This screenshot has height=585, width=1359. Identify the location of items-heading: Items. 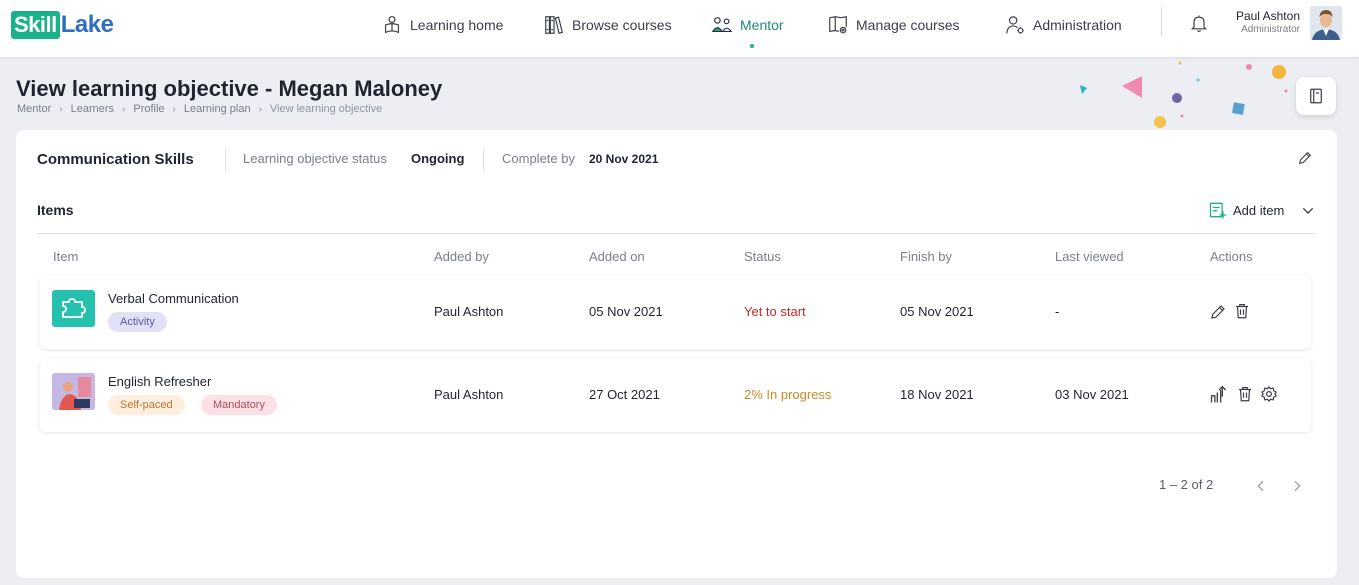
(55, 210).